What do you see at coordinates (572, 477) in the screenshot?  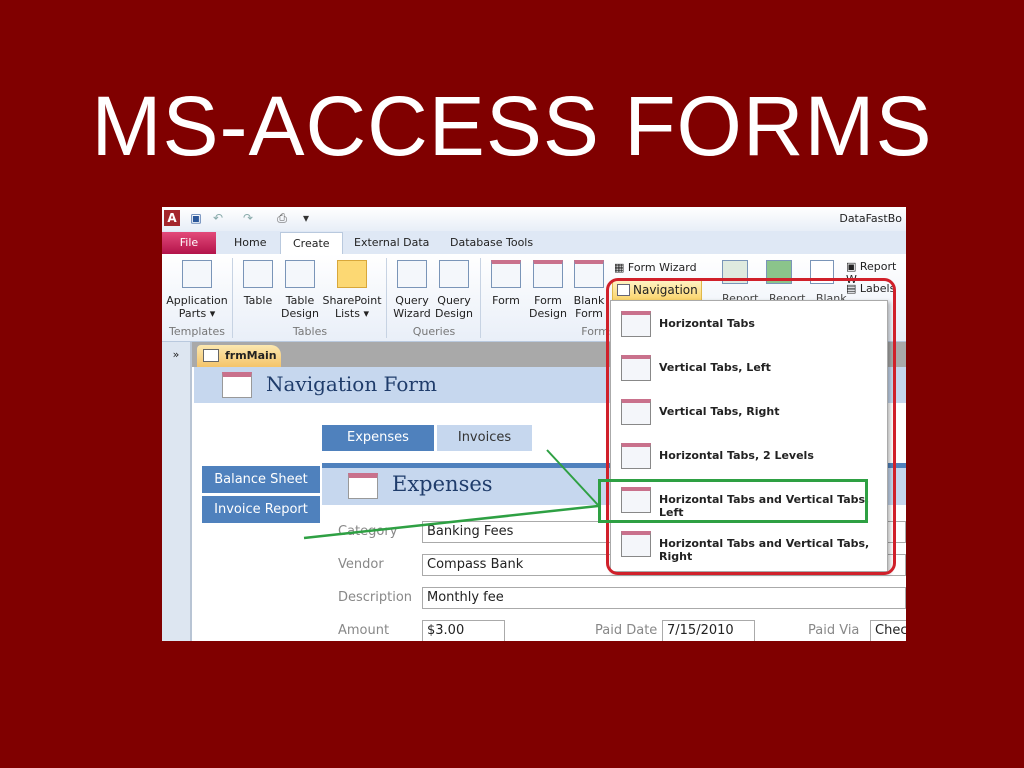 I see `annotation-line-tabs` at bounding box center [572, 477].